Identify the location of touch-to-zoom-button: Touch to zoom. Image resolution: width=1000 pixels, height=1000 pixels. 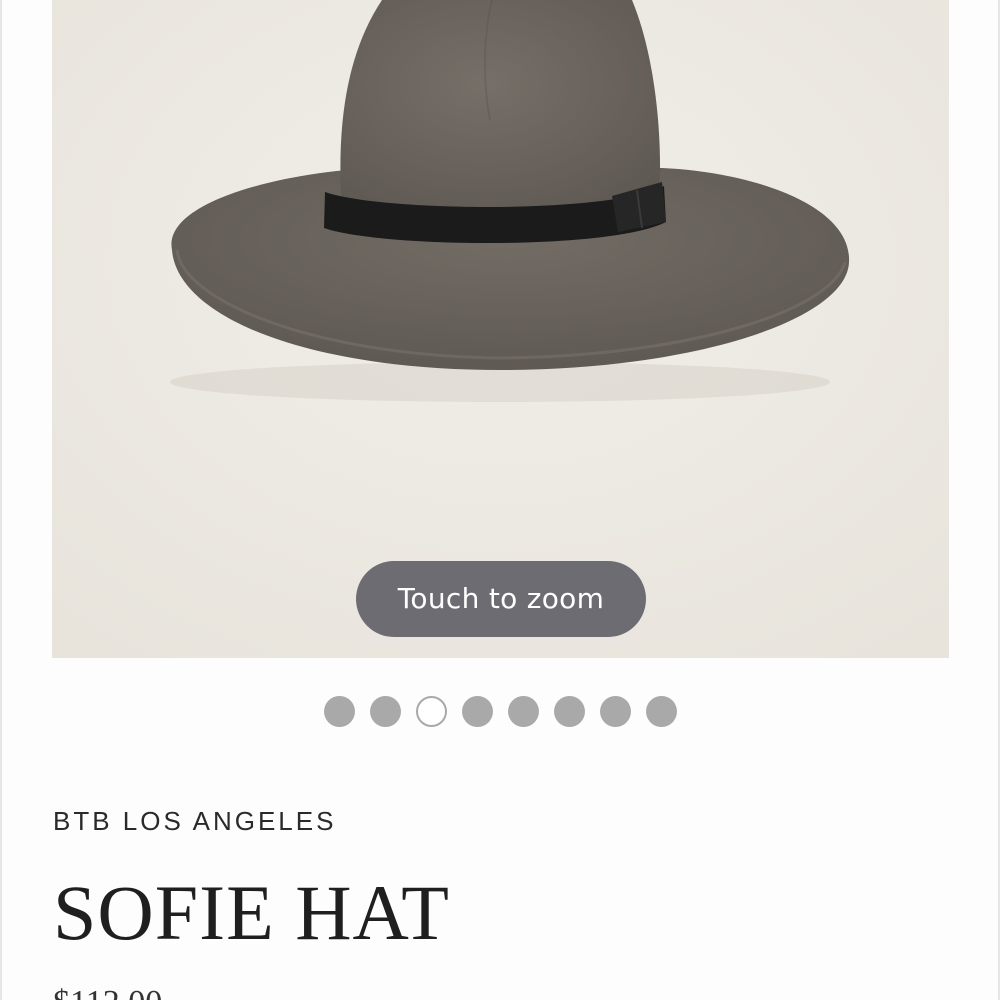
(501, 599).